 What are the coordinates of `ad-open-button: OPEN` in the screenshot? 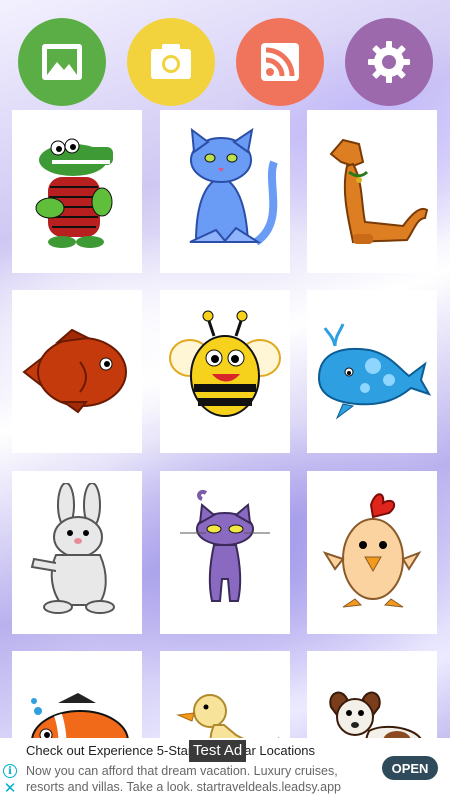 It's located at (410, 768).